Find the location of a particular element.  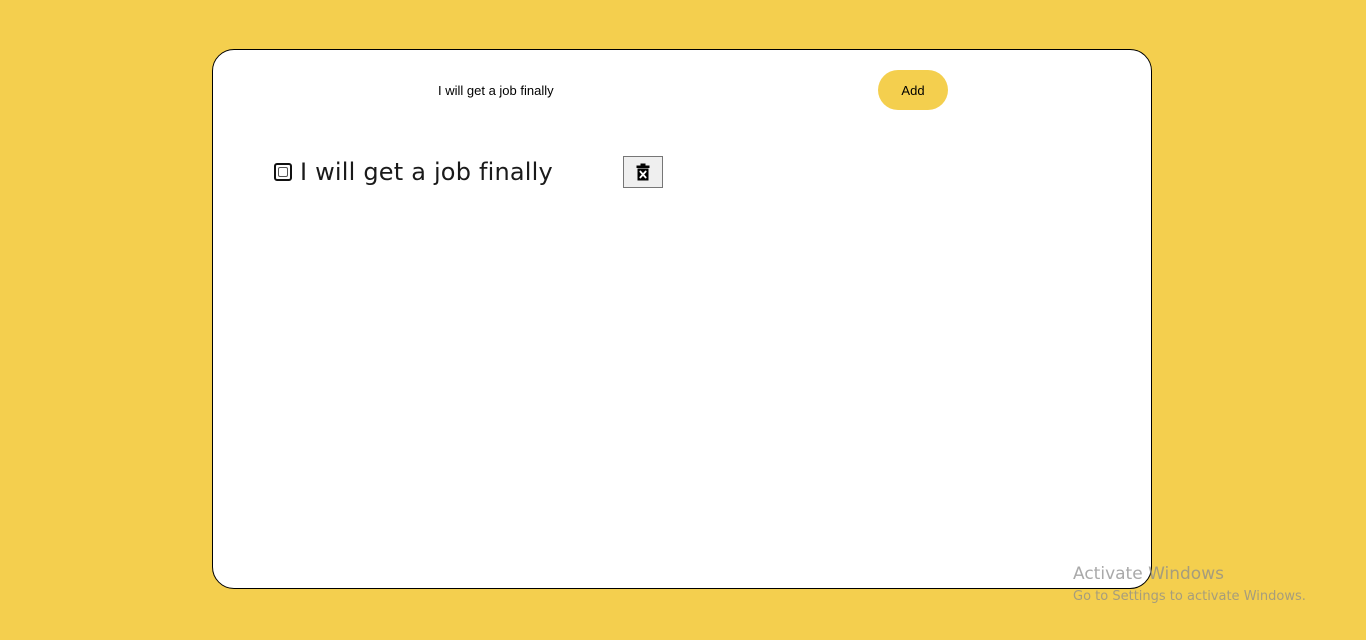

delete-button is located at coordinates (643, 172).